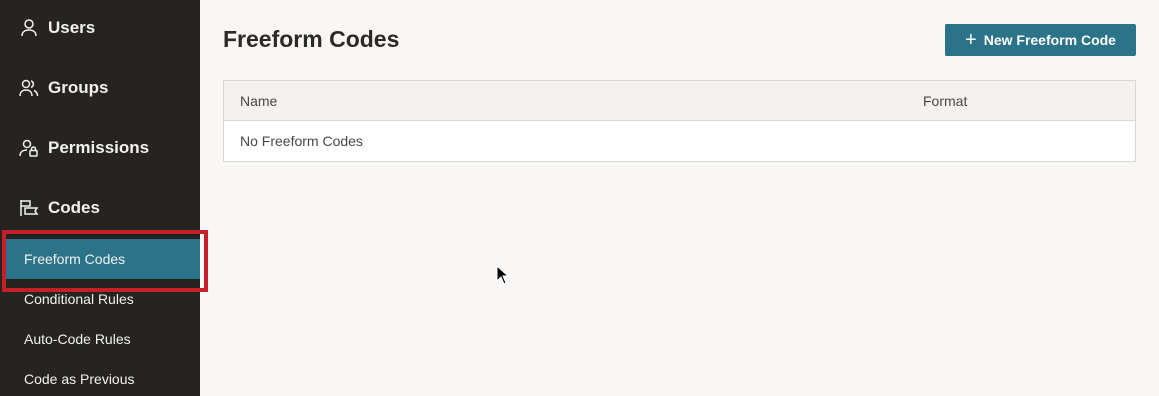 This screenshot has width=1159, height=396. Describe the element at coordinates (100, 28) in the screenshot. I see `nav-item-users: Users` at that location.